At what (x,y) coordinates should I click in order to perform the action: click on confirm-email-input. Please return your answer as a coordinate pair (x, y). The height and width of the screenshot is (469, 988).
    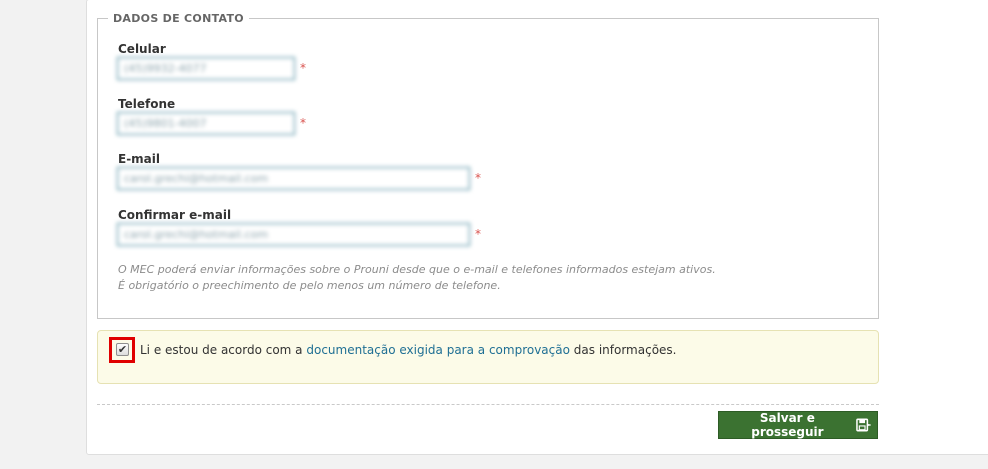
    Looking at the image, I should click on (293, 234).